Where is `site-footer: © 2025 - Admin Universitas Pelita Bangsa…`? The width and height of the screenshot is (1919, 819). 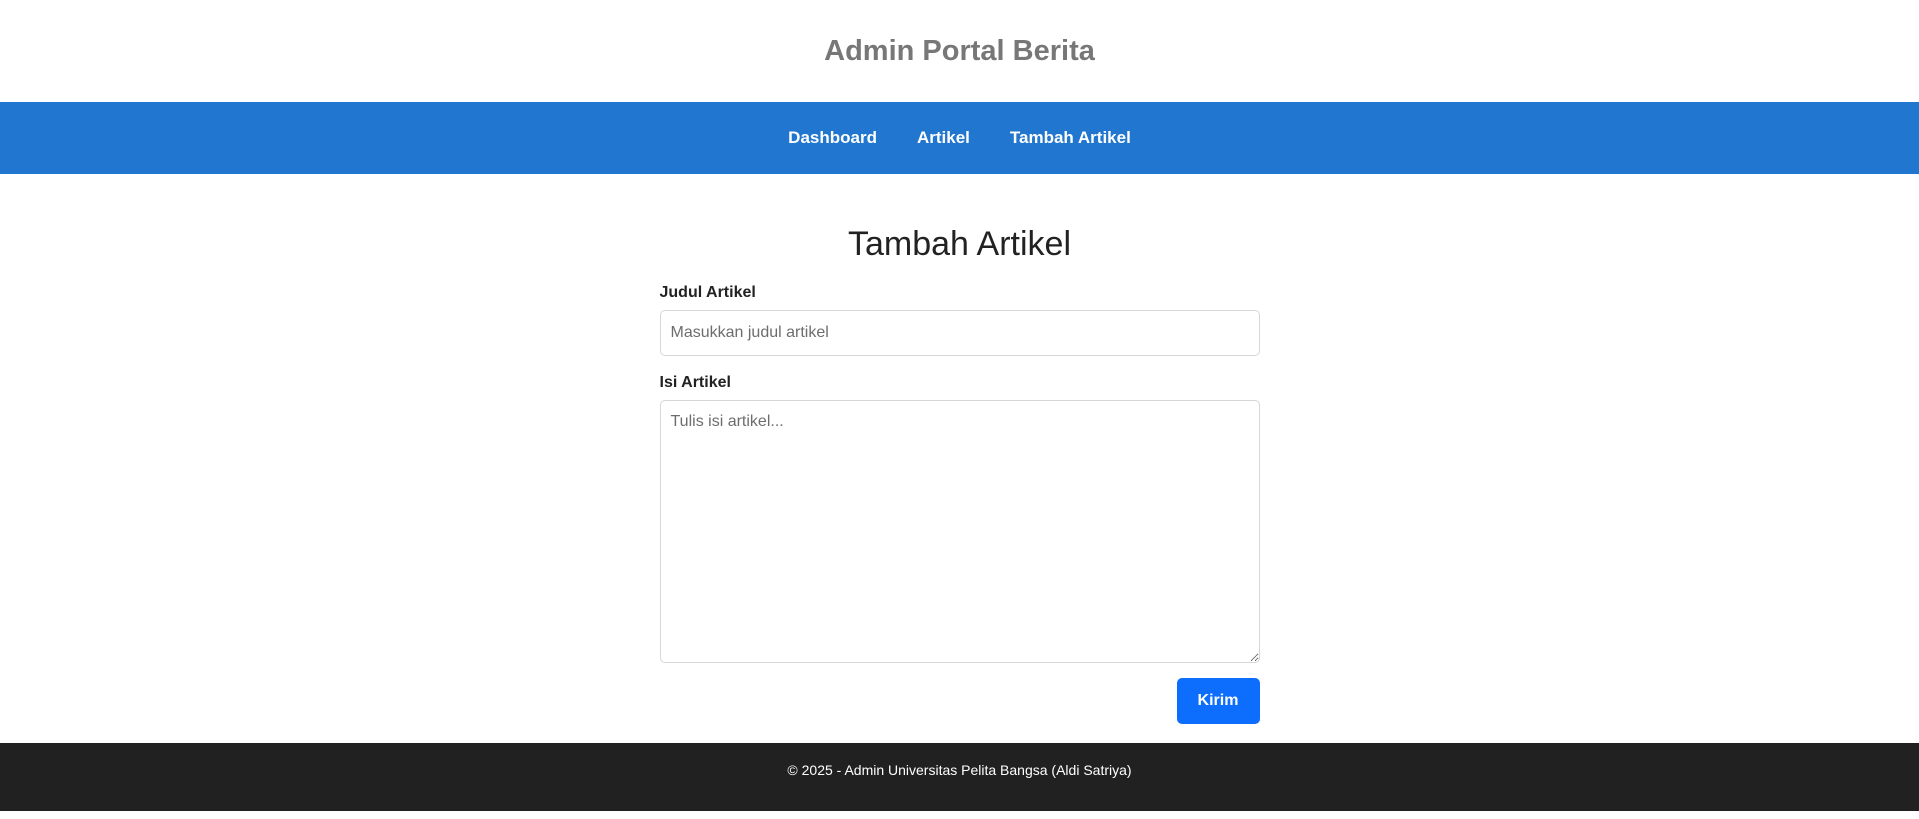
site-footer: © 2025 - Admin Universitas Pelita Bangsa… is located at coordinates (959, 777).